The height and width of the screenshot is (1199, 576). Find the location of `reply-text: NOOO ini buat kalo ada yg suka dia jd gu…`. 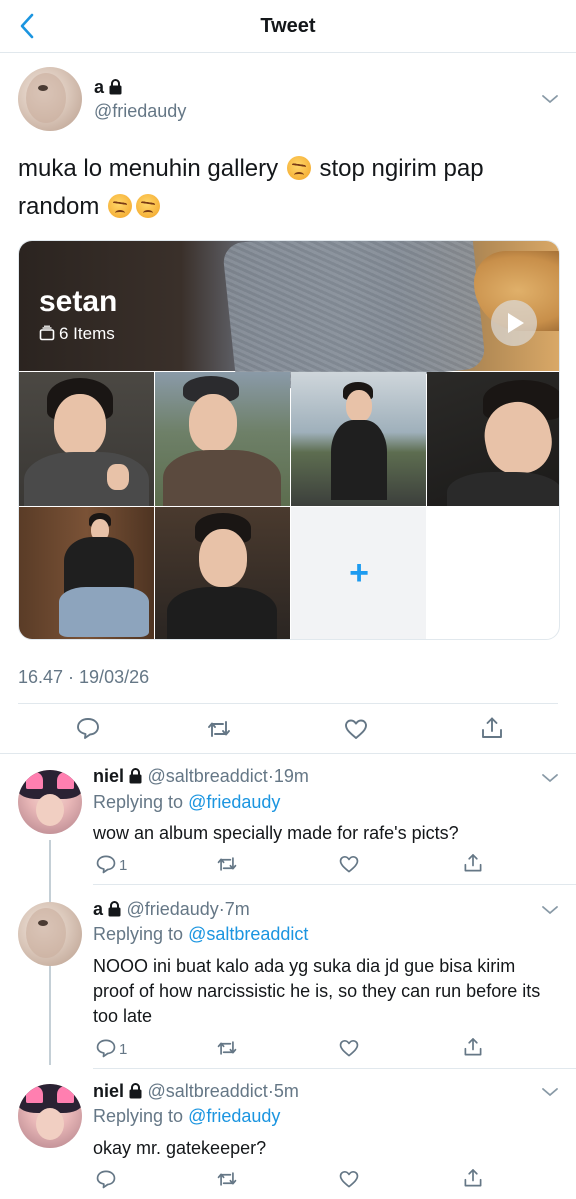

reply-text: NOOO ini buat kalo ada yg suka dia jd gu… is located at coordinates (317, 991).